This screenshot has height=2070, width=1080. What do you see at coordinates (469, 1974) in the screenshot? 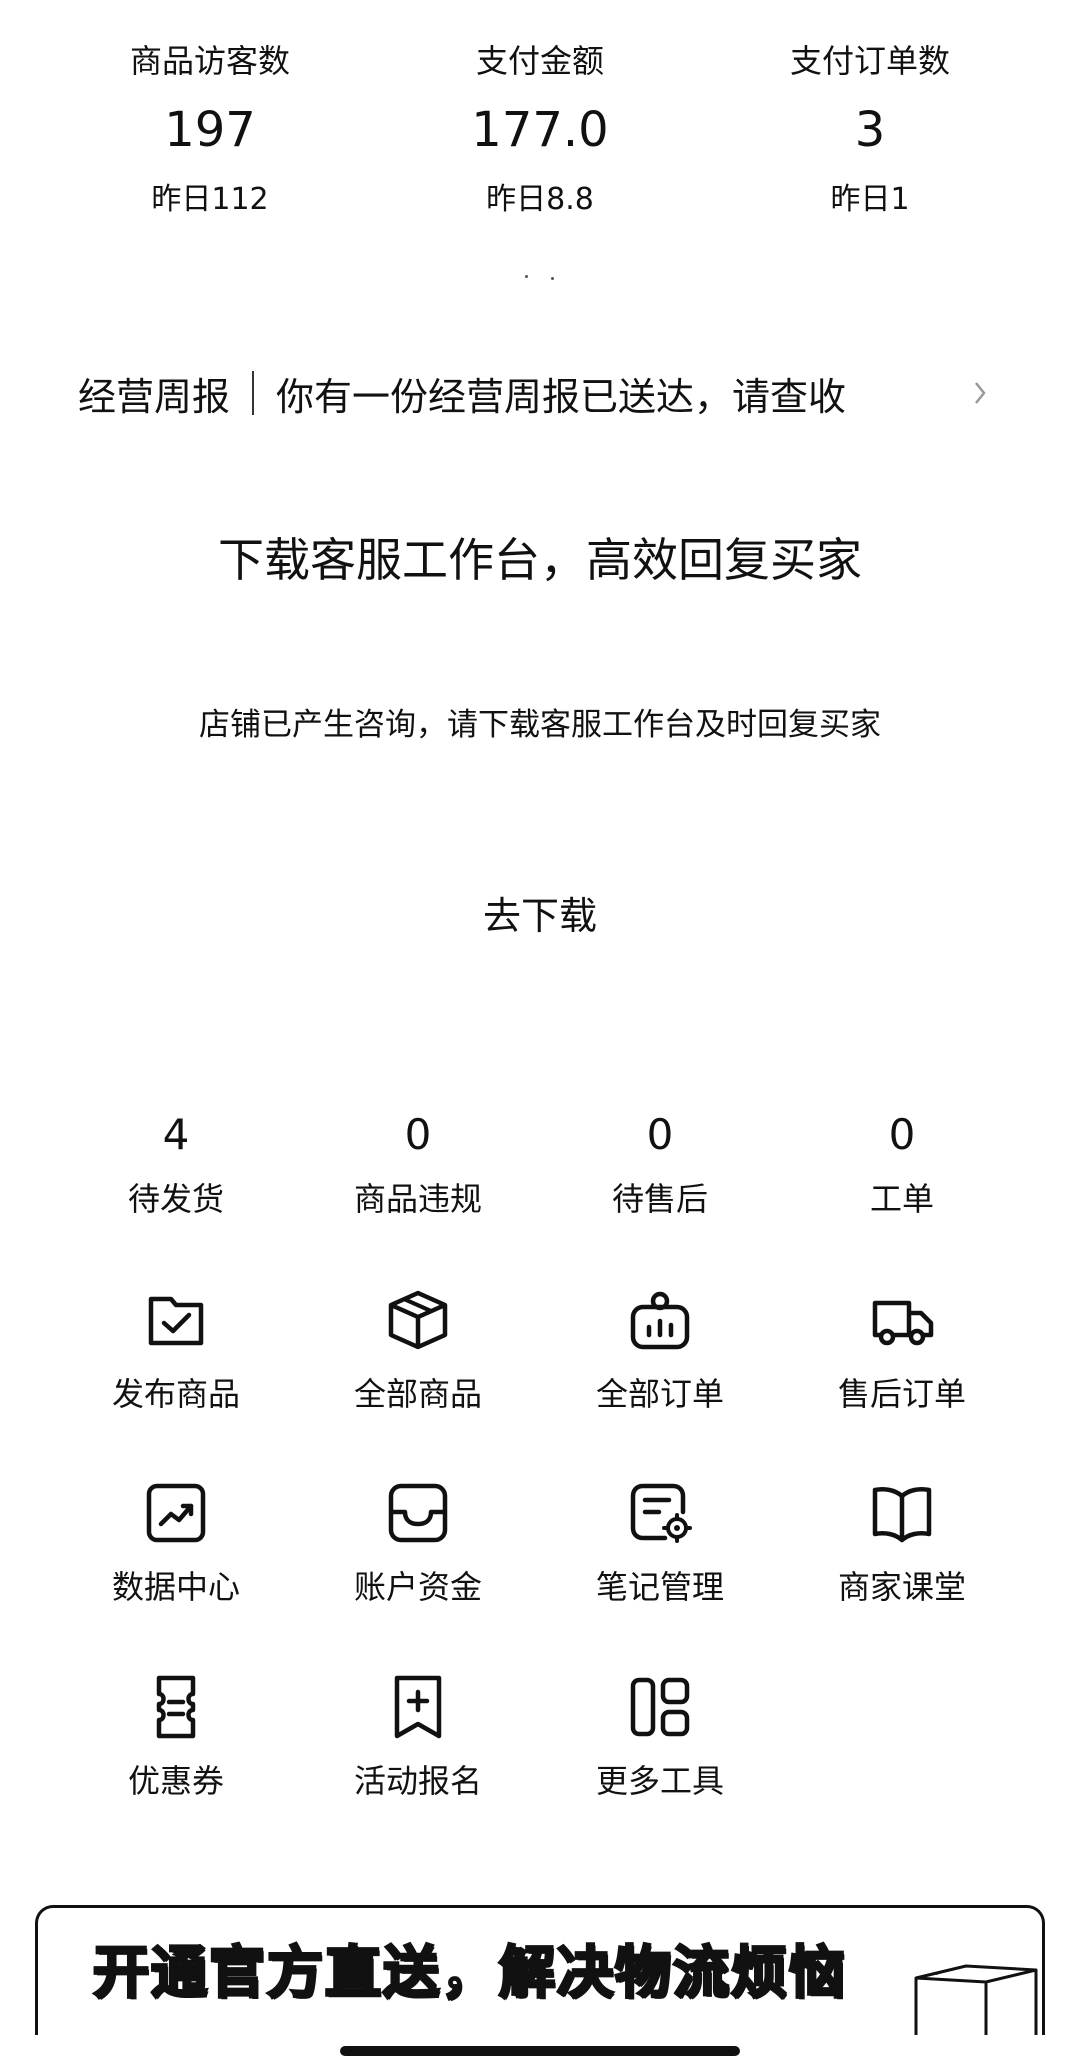
I see `banner-text: 开通官方直送，解决物流烦恼` at bounding box center [469, 1974].